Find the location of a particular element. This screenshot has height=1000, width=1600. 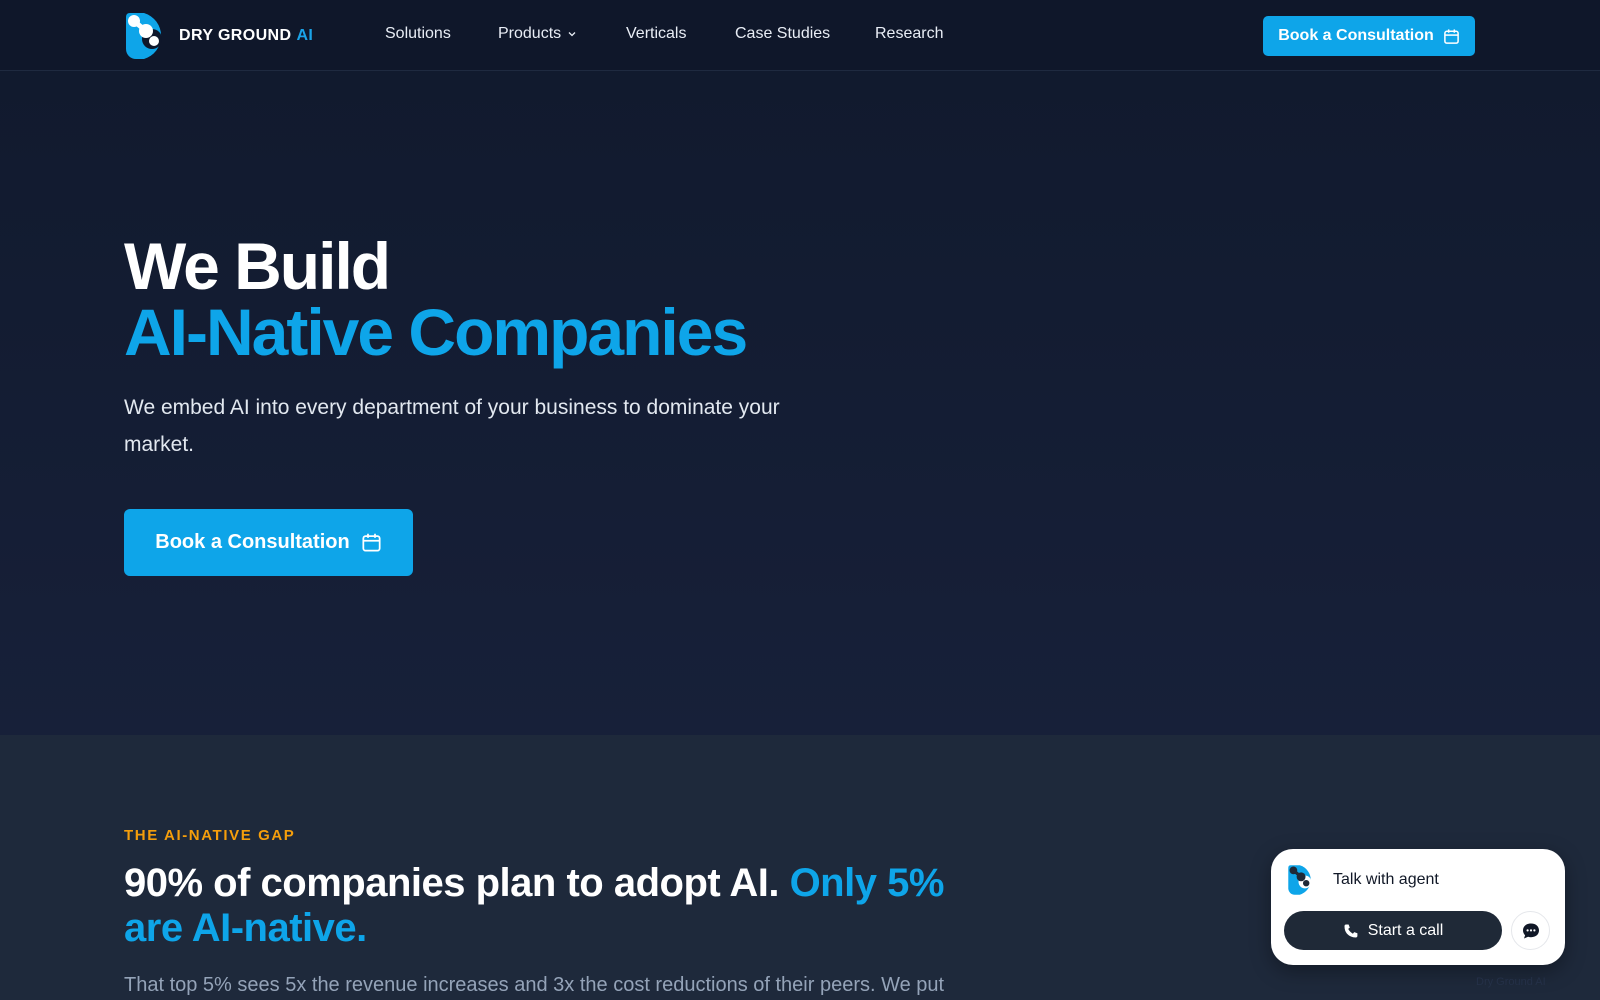

brand-logo: DRY GROUND AI is located at coordinates (218, 36).